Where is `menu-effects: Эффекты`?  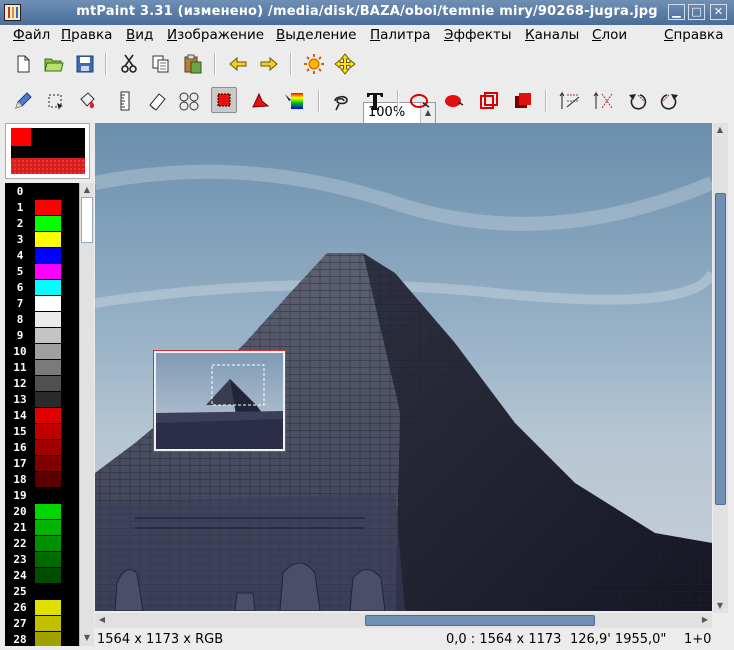
menu-effects: Эффекты is located at coordinates (478, 35).